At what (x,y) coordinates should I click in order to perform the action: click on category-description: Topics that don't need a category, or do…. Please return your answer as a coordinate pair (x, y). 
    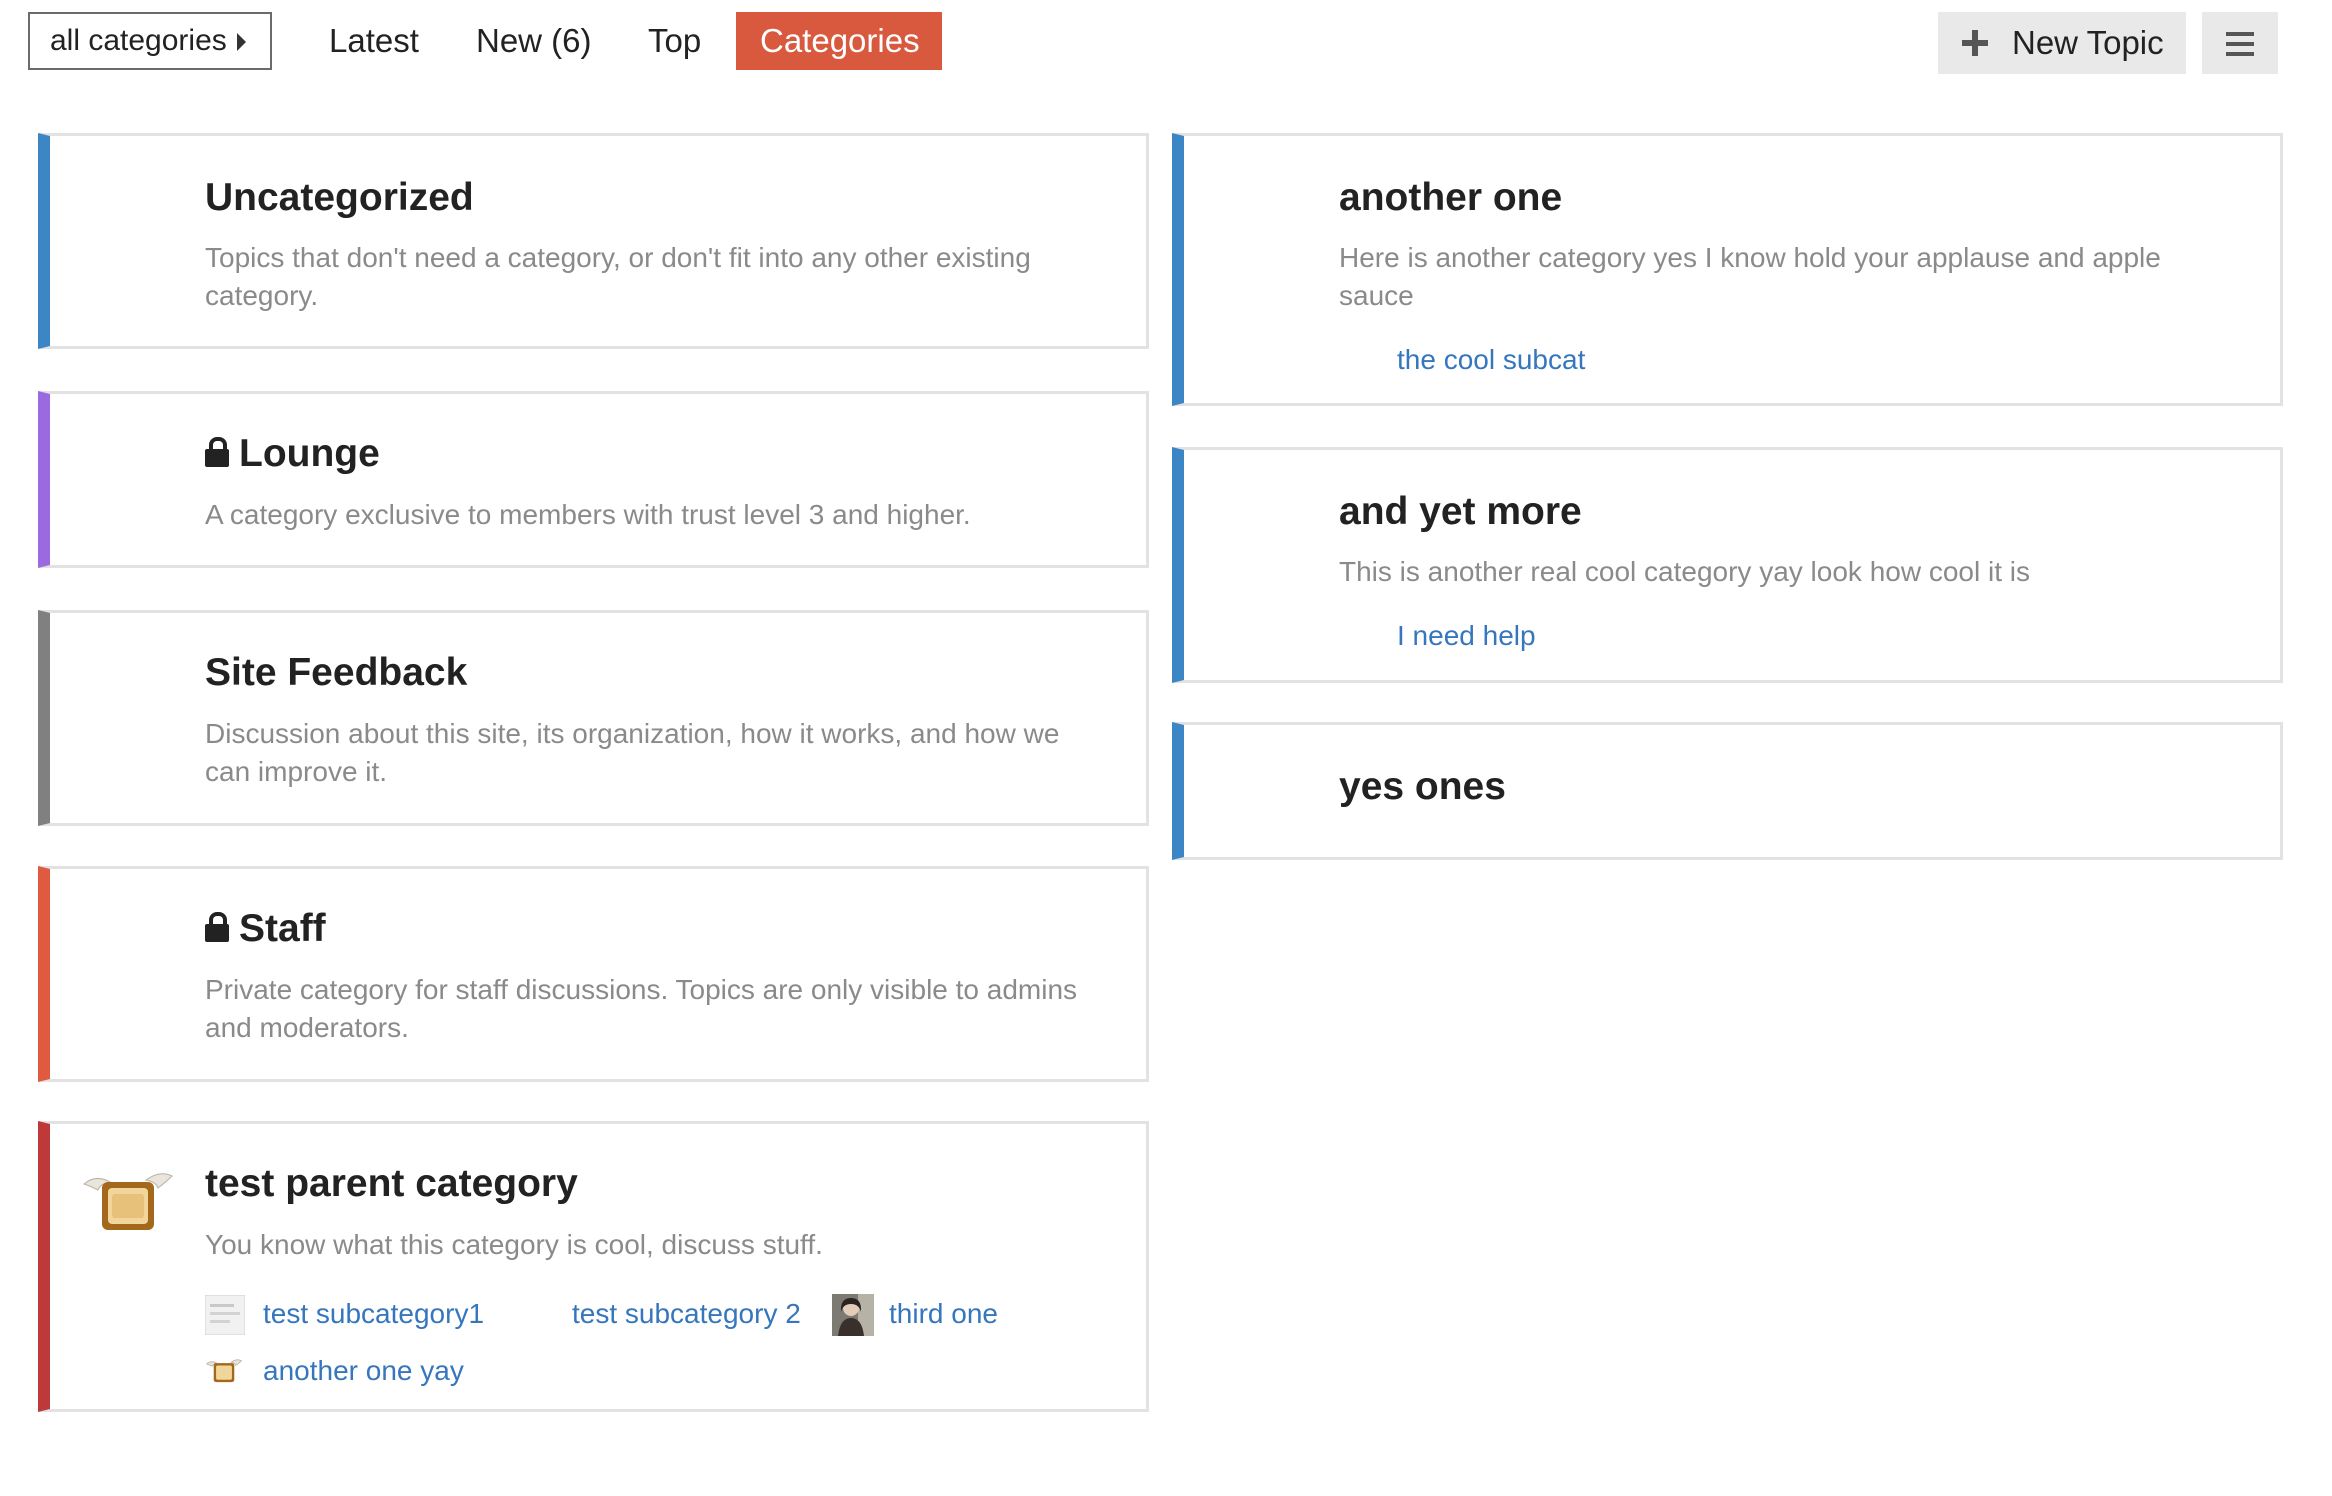
    Looking at the image, I should click on (618, 276).